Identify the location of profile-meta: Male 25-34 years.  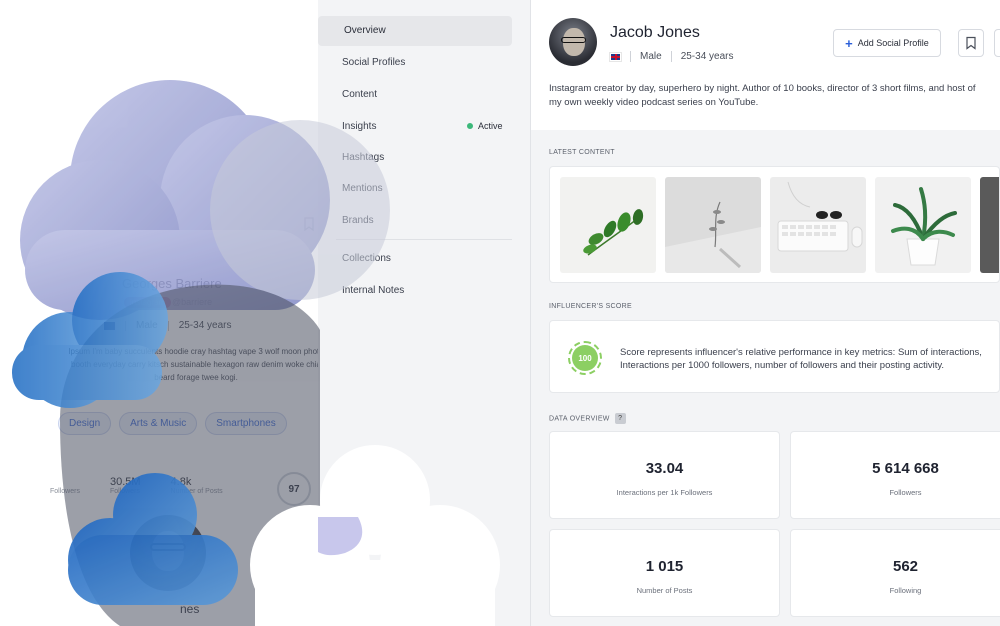
(671, 56).